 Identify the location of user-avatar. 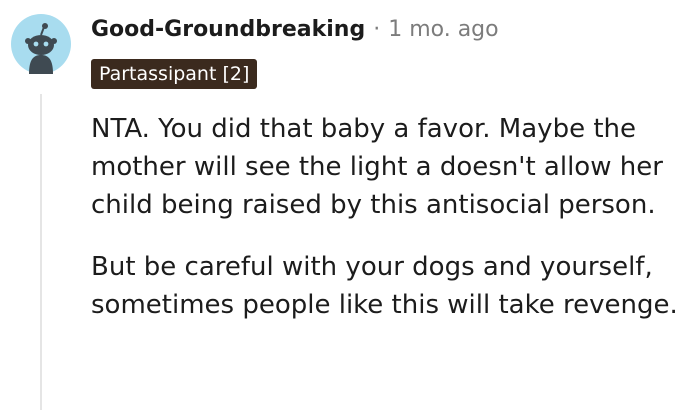
(41, 44).